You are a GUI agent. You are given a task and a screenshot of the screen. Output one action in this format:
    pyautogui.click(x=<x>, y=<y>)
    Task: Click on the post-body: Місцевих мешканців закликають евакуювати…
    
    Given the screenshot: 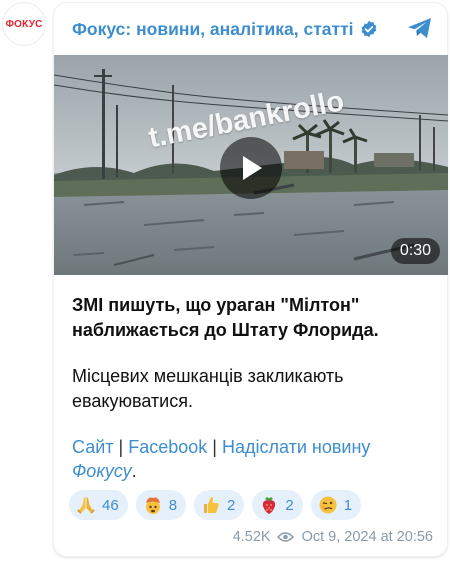 What is the action you would take?
    pyautogui.click(x=254, y=389)
    